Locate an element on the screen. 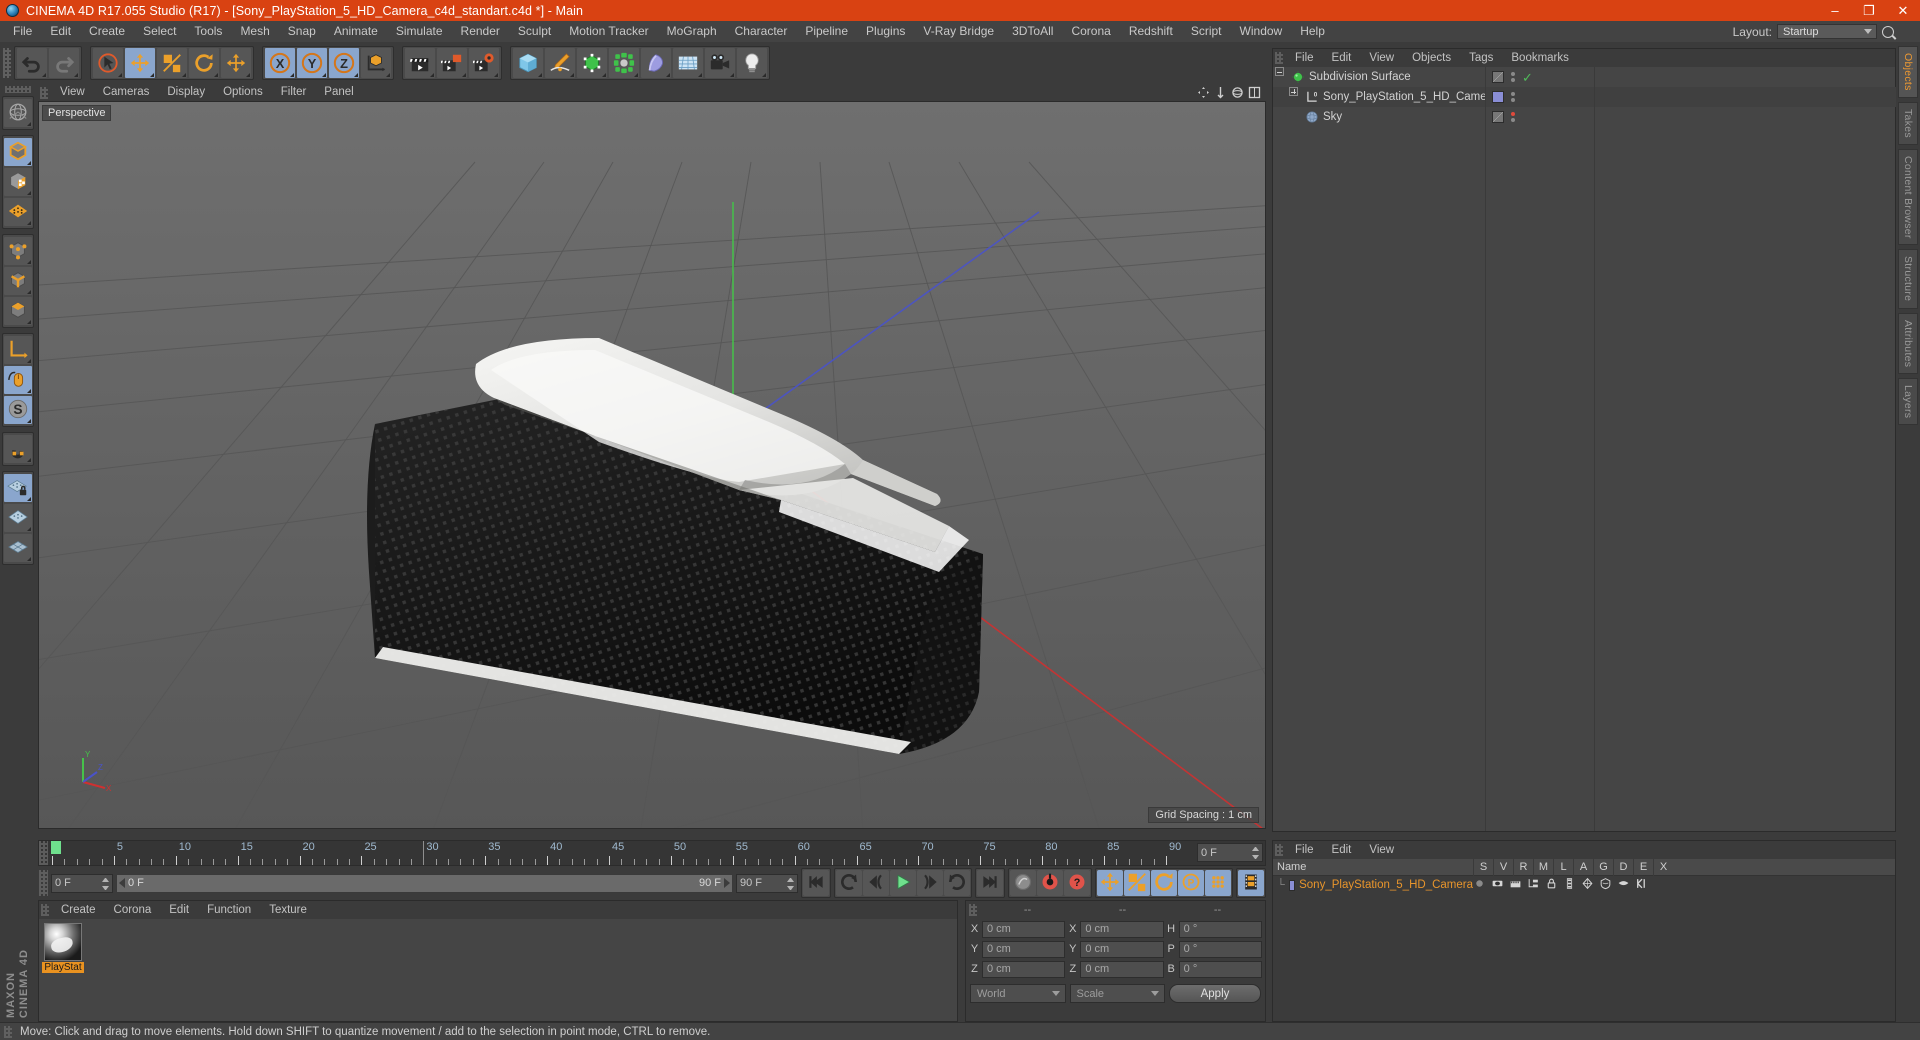 This screenshot has width=1920, height=1040. menu-item-window: Window is located at coordinates (1261, 31).